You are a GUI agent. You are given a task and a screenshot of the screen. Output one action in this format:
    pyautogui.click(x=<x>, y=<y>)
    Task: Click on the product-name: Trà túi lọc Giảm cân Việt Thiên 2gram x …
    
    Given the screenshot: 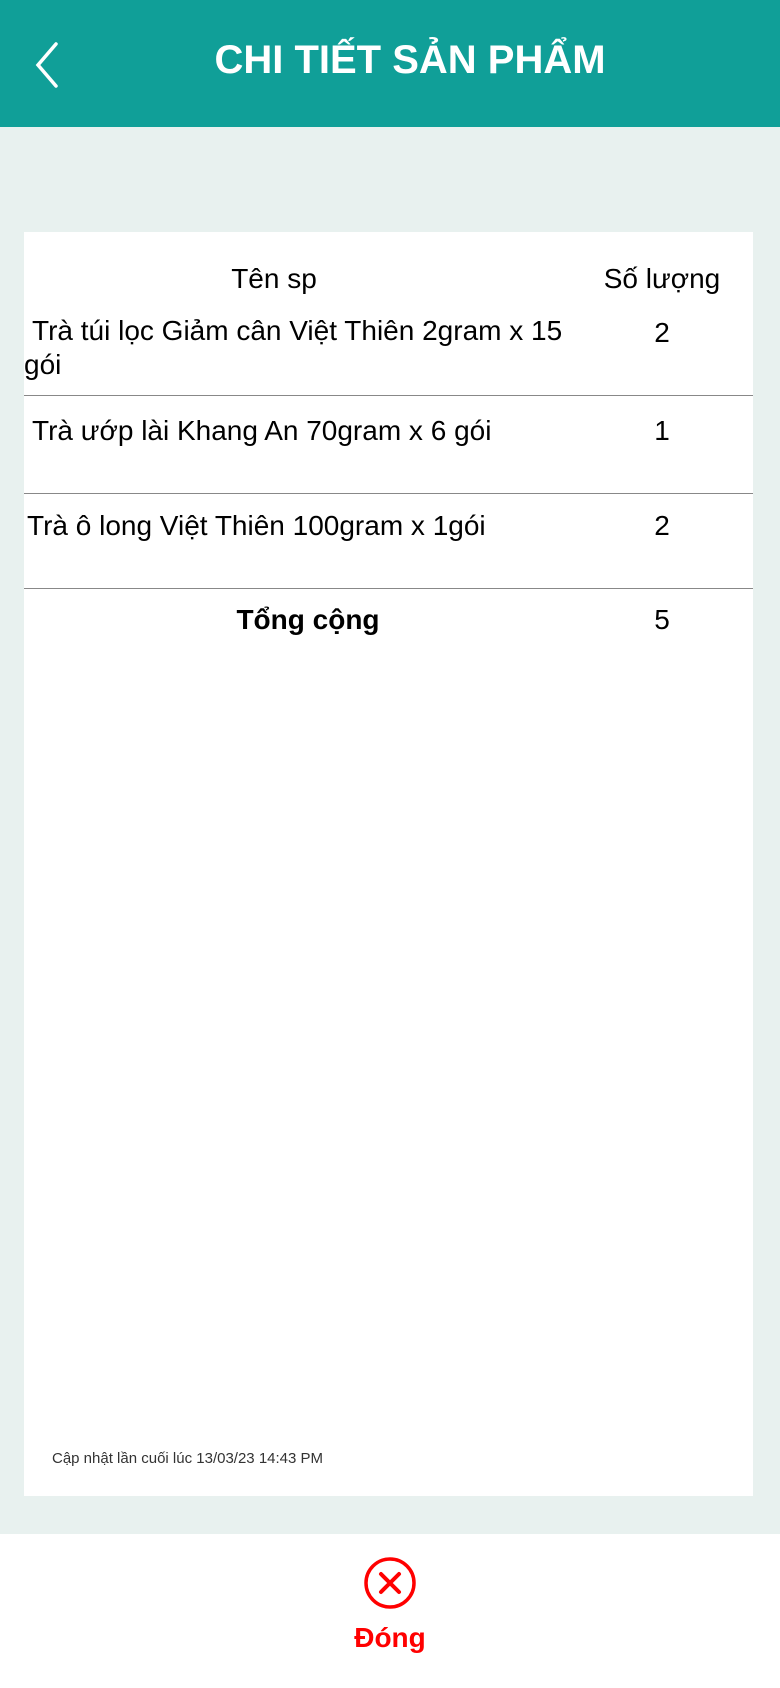 What is the action you would take?
    pyautogui.click(x=293, y=347)
    